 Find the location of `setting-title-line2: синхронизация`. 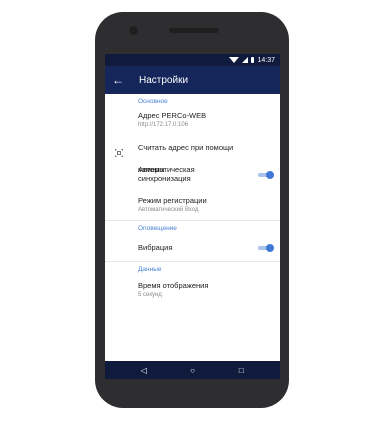

setting-title-line2: синхронизация is located at coordinates (164, 178).